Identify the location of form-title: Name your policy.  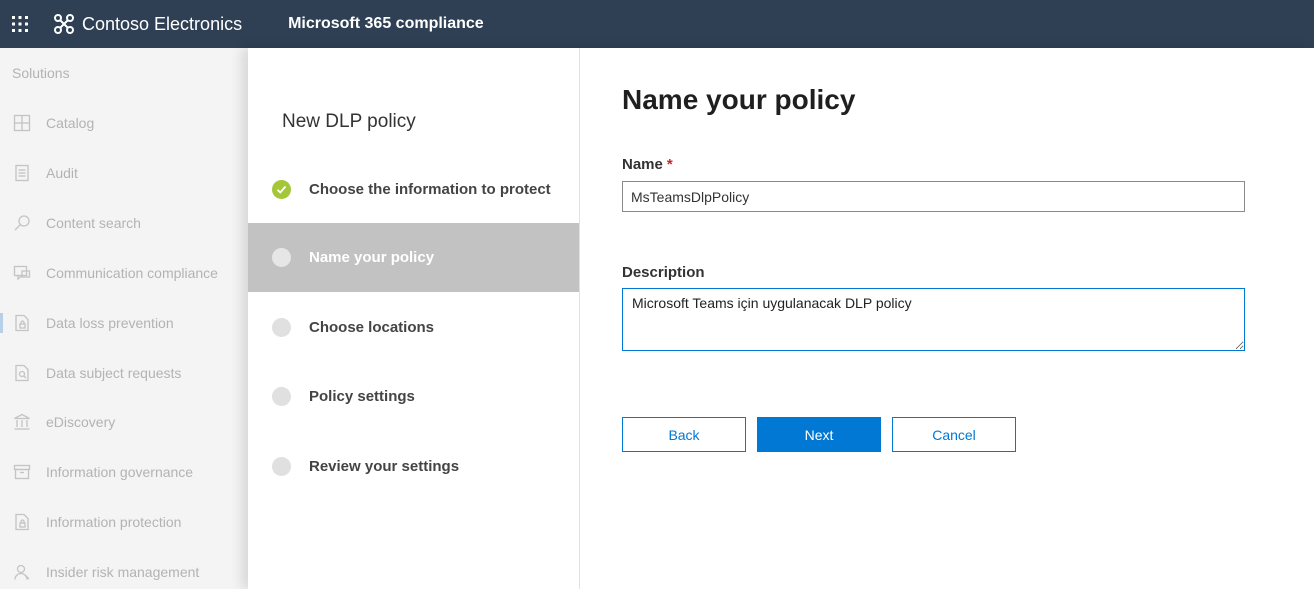
(739, 99).